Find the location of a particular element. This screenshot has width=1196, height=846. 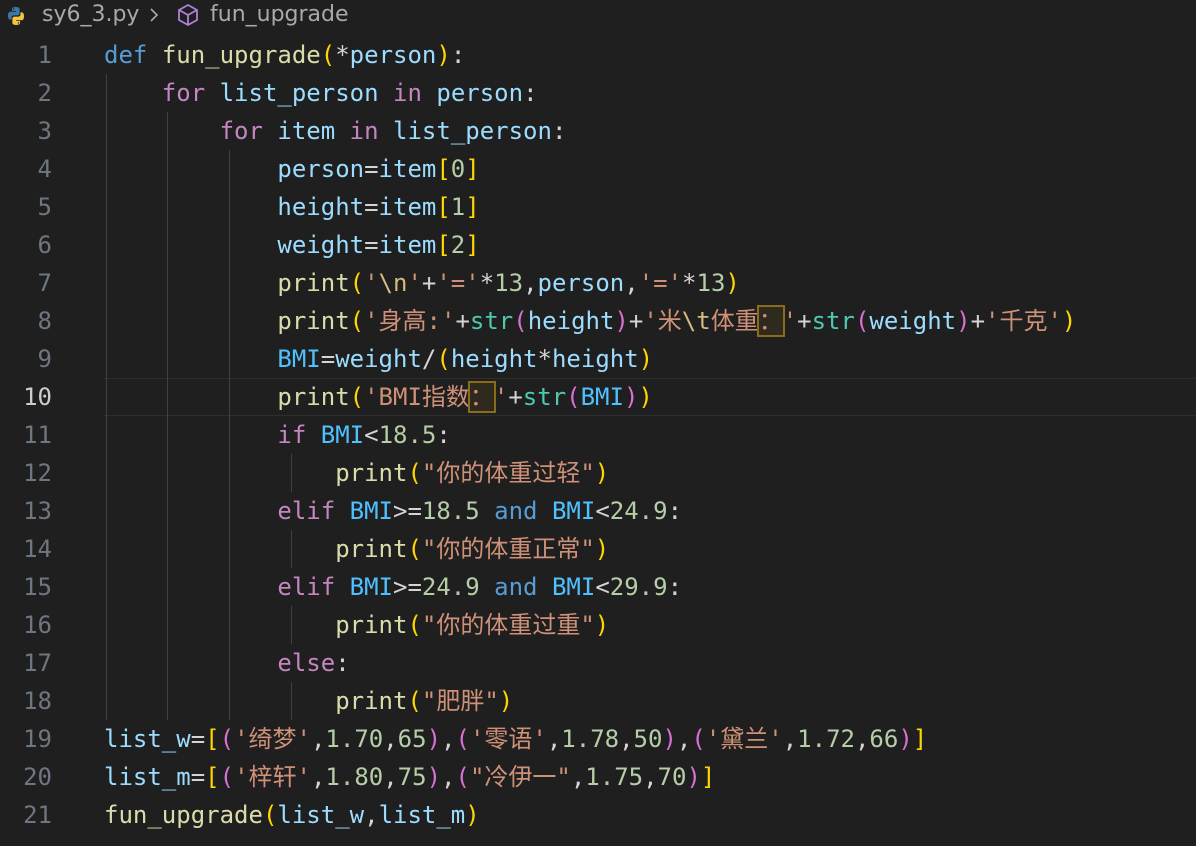

code-line: 4 person=item[0] is located at coordinates (598, 169).